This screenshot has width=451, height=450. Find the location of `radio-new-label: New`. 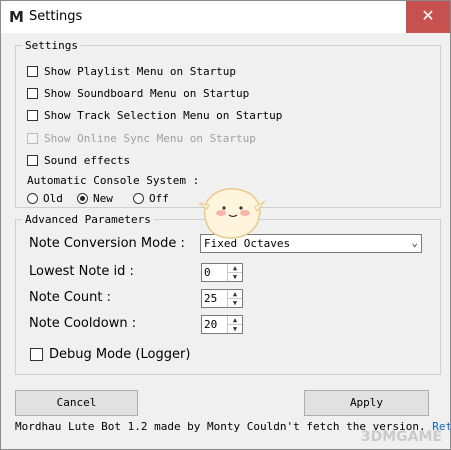

radio-new-label: New is located at coordinates (103, 198).